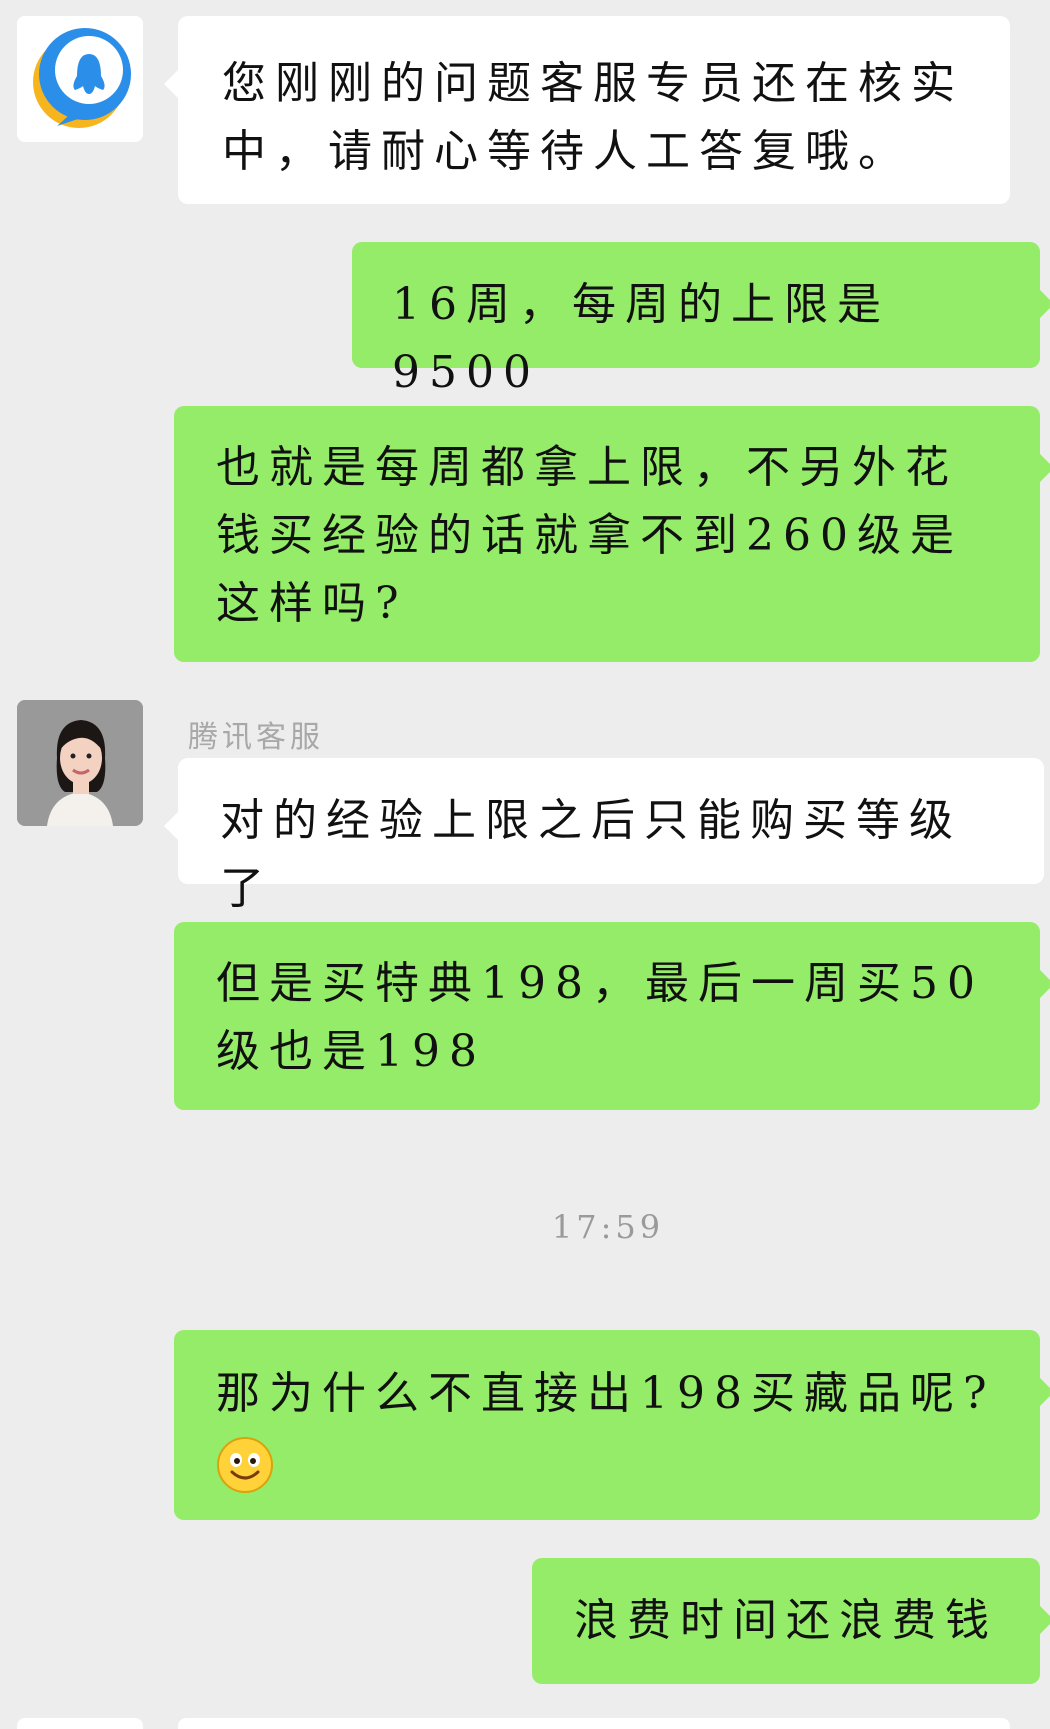  I want to click on message-bubble-outgoing: 16周，每周的上限是9500, so click(701, 320).